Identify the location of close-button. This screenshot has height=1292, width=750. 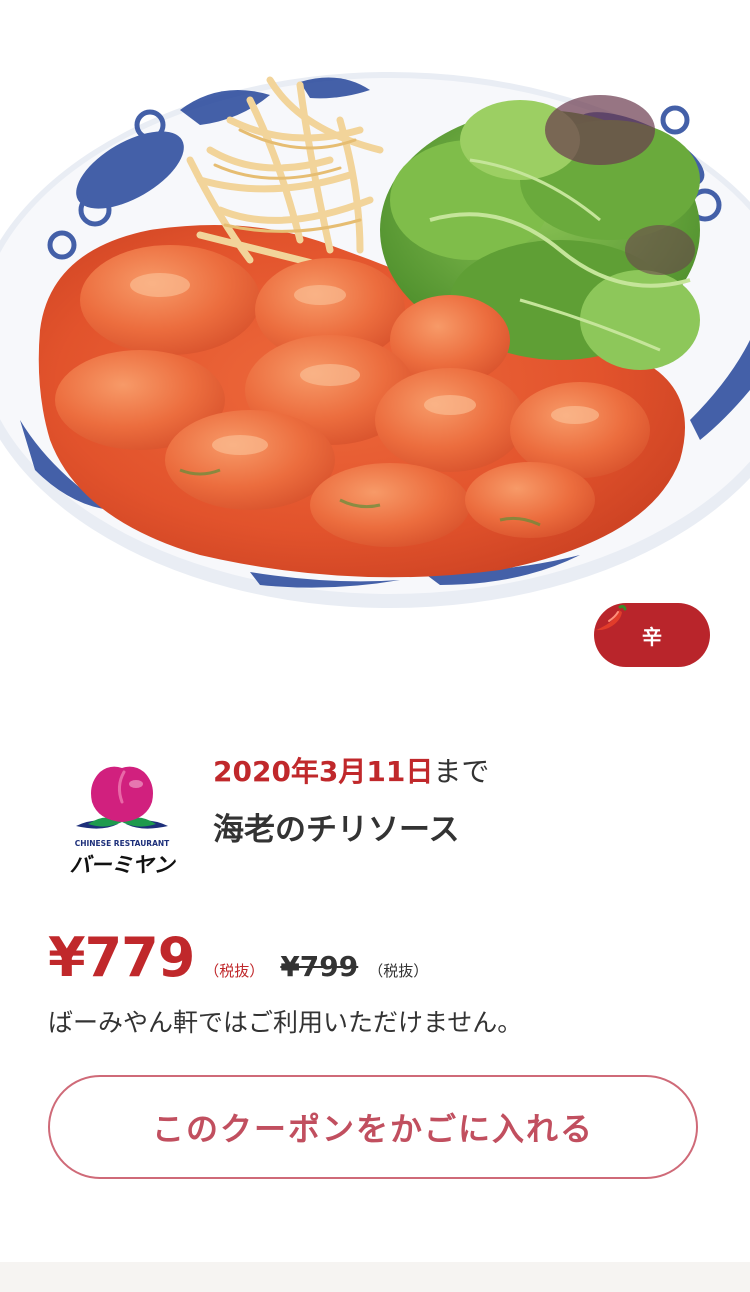
(56, 56).